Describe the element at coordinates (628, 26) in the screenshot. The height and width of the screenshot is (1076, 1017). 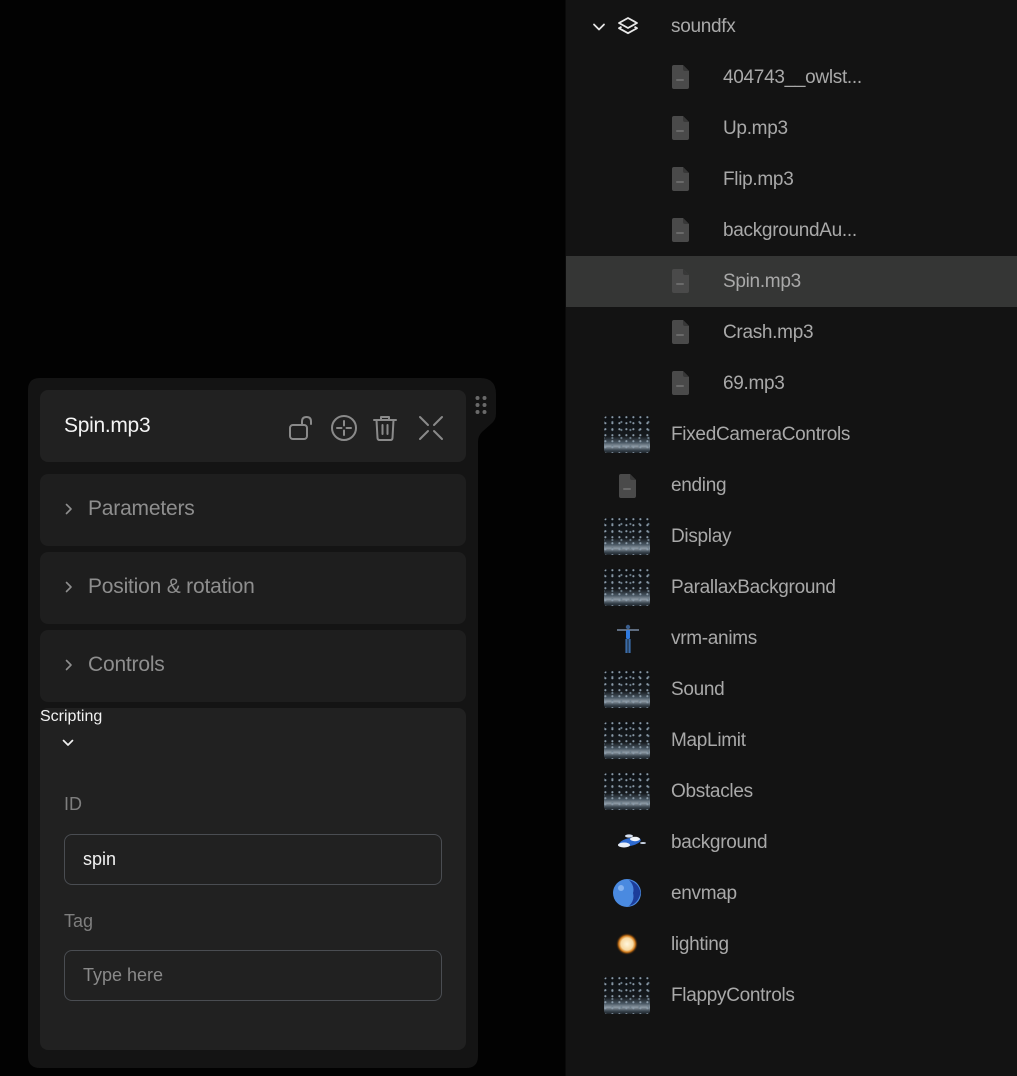
I see `layers-icon` at that location.